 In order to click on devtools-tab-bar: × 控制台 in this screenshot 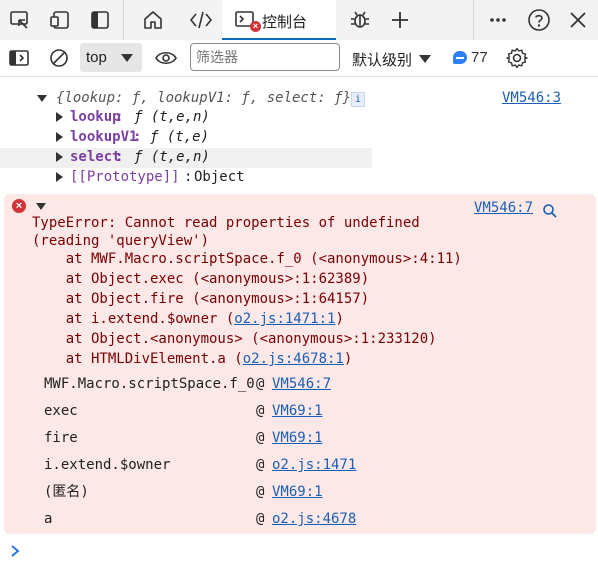, I will do `click(299, 20)`.